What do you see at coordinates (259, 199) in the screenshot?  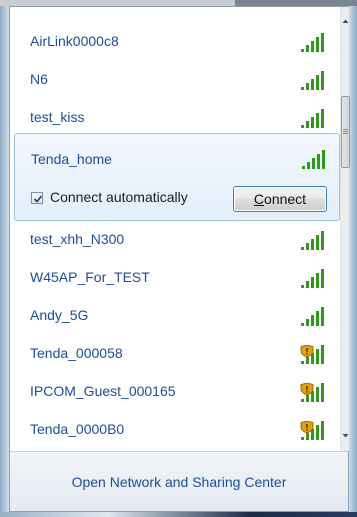 I see `connect-accelerator: C` at bounding box center [259, 199].